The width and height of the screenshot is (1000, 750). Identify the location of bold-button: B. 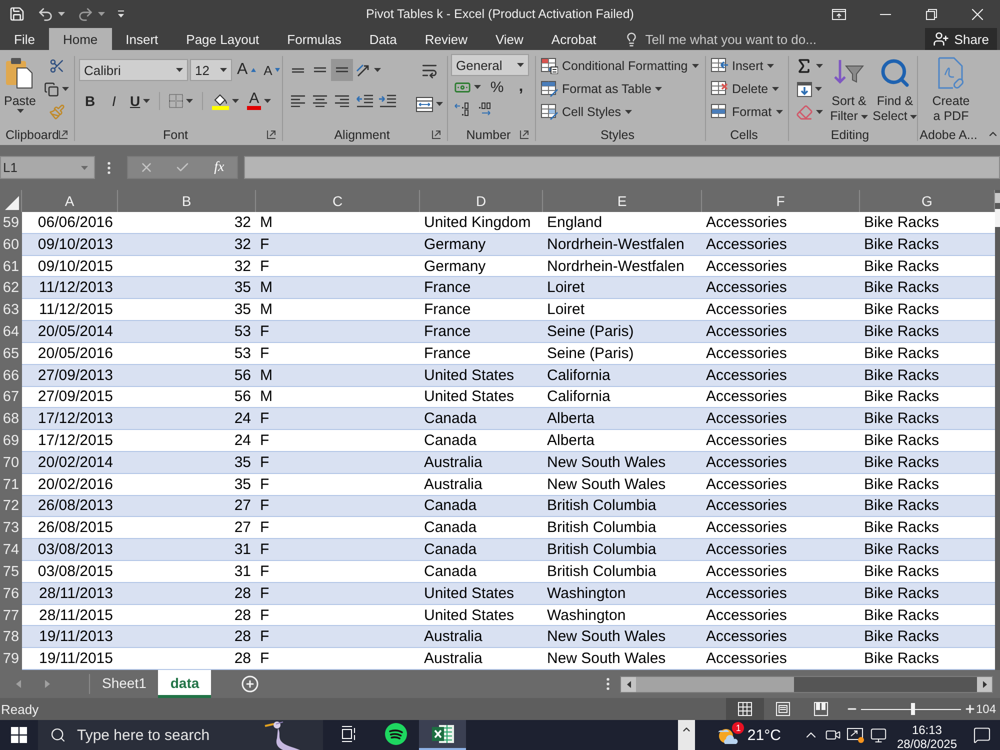
(90, 101).